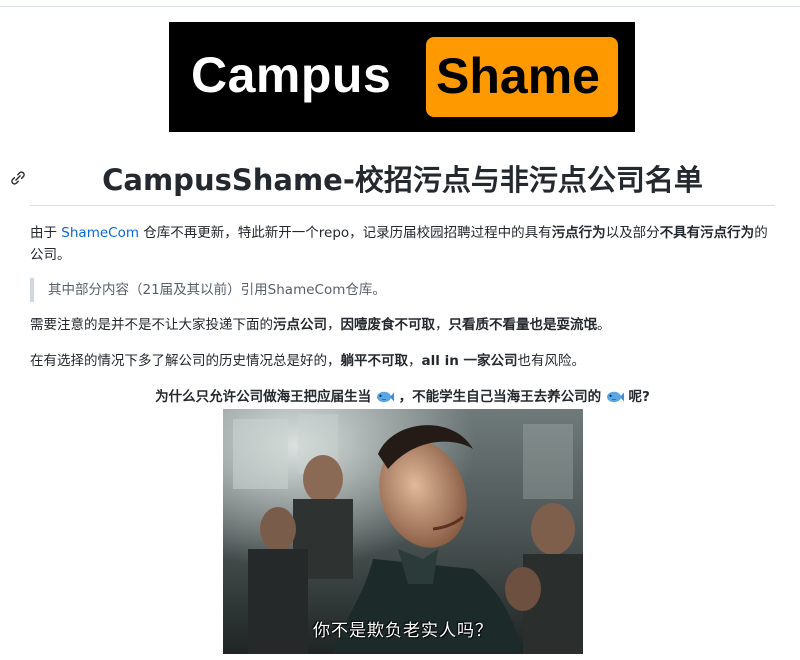  Describe the element at coordinates (403, 631) in the screenshot. I see `meme-subtitle: 你不是欺负老实人吗？` at that location.